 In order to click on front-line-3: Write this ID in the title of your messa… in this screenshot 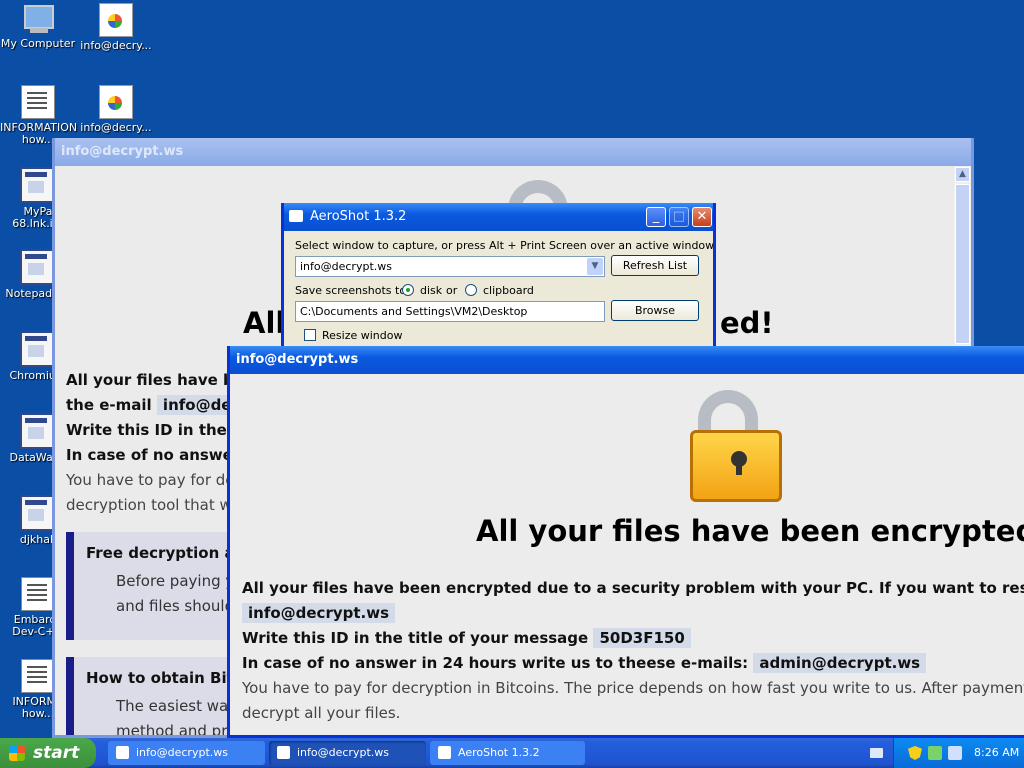, I will do `click(466, 638)`.